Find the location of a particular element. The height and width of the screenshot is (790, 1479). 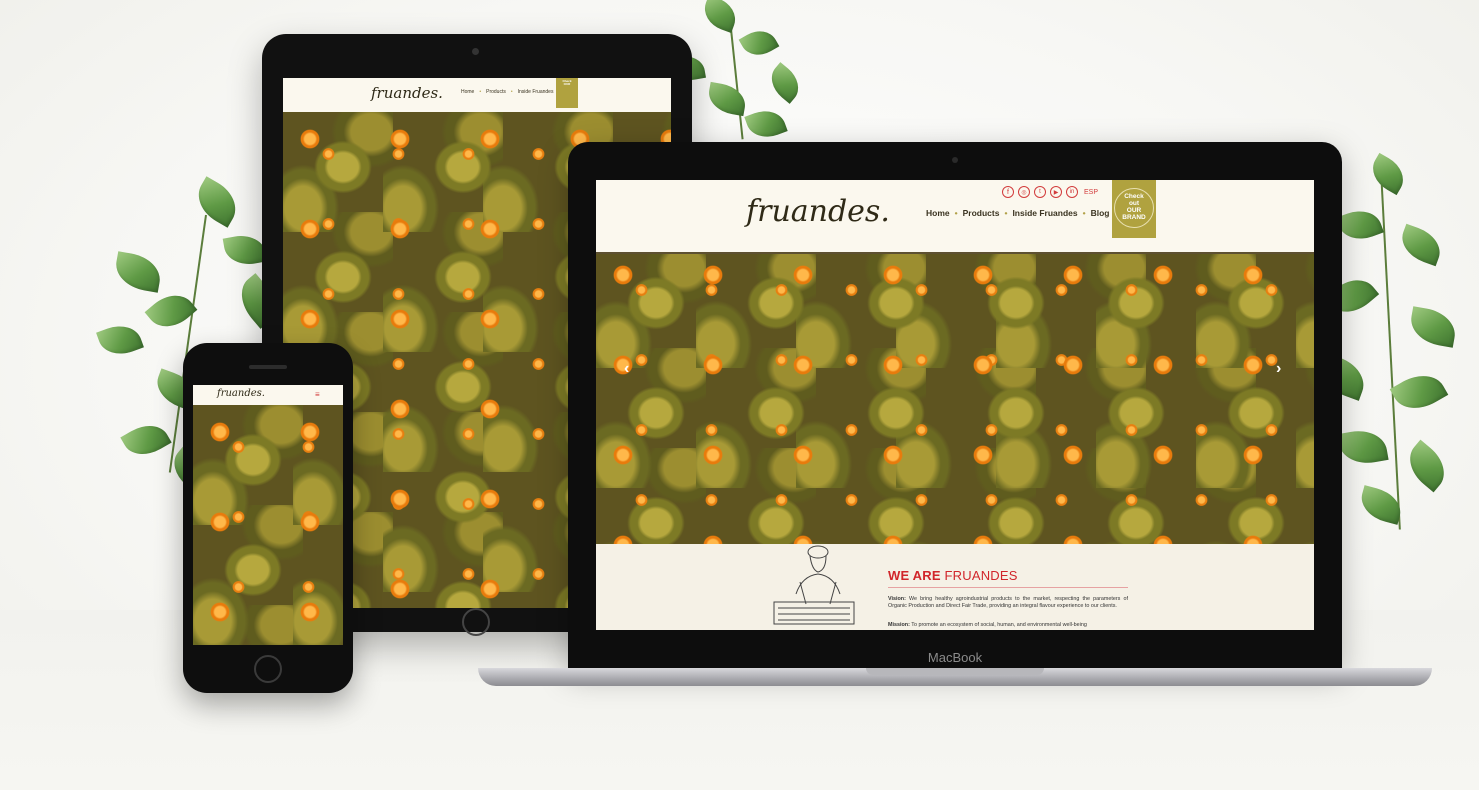

about-divider is located at coordinates (1008, 587).